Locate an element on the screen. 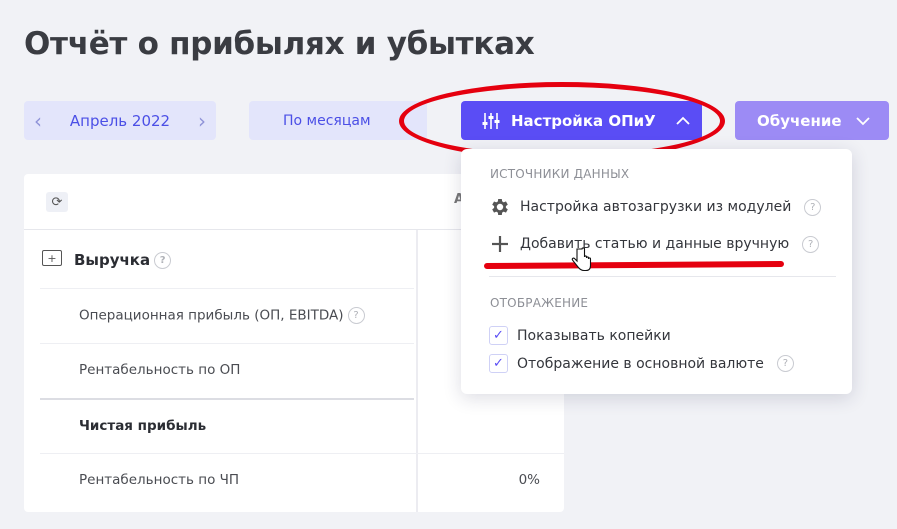 The width and height of the screenshot is (897, 529). revenue-label: Выручка? is located at coordinates (123, 260).